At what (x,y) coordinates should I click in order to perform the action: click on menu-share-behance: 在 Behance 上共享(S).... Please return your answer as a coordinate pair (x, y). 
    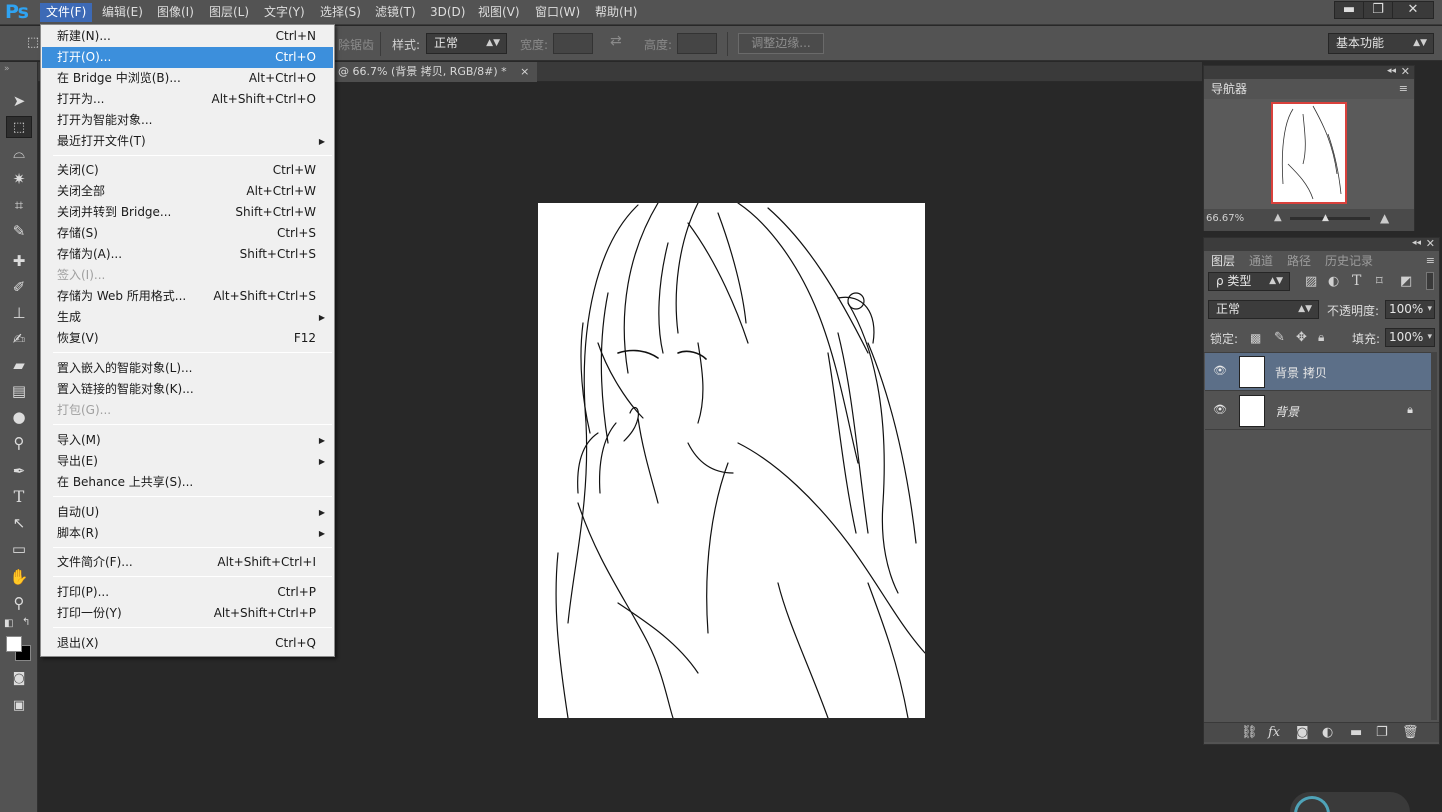
    Looking at the image, I should click on (187, 482).